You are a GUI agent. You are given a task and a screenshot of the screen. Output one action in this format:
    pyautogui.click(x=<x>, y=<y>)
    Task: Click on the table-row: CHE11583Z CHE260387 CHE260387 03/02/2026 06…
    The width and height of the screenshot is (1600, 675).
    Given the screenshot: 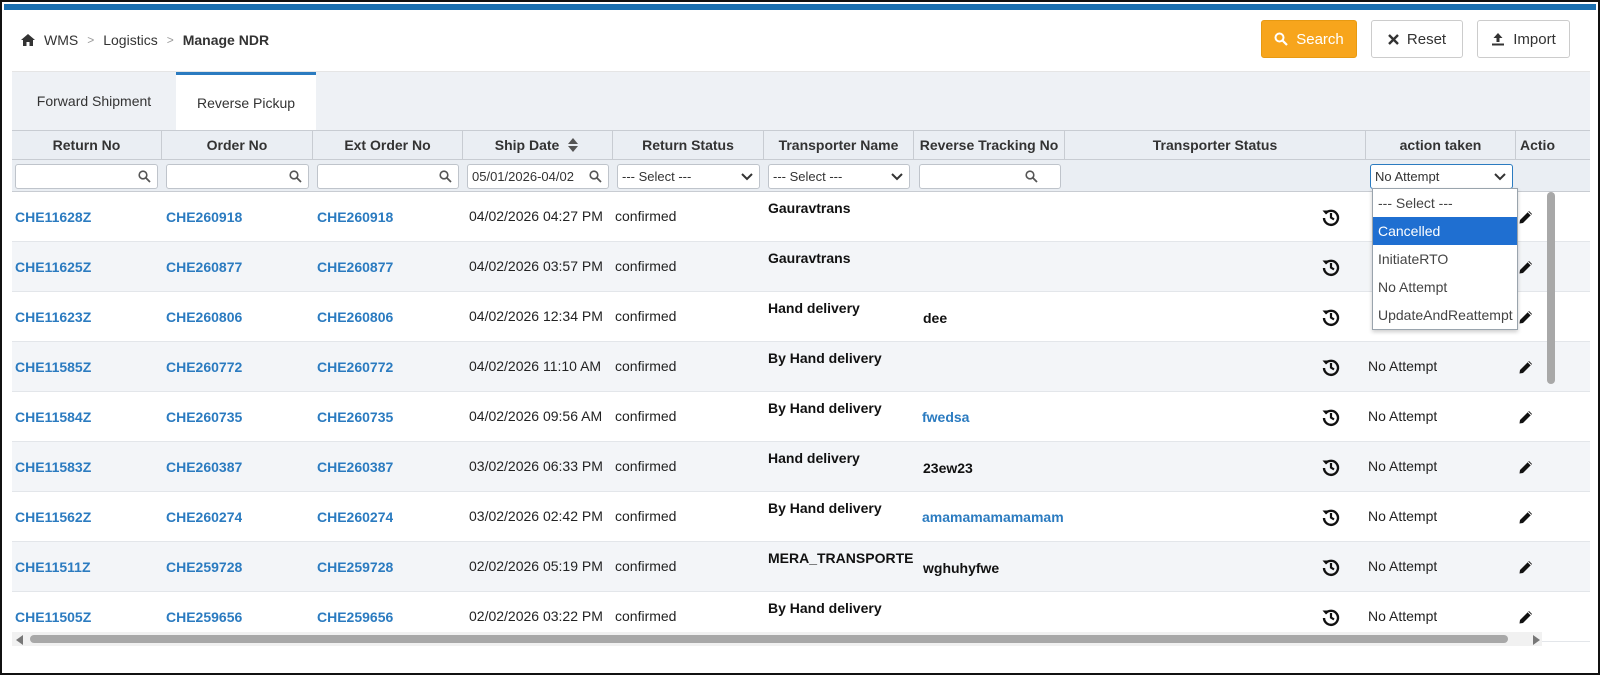 What is the action you would take?
    pyautogui.click(x=801, y=467)
    